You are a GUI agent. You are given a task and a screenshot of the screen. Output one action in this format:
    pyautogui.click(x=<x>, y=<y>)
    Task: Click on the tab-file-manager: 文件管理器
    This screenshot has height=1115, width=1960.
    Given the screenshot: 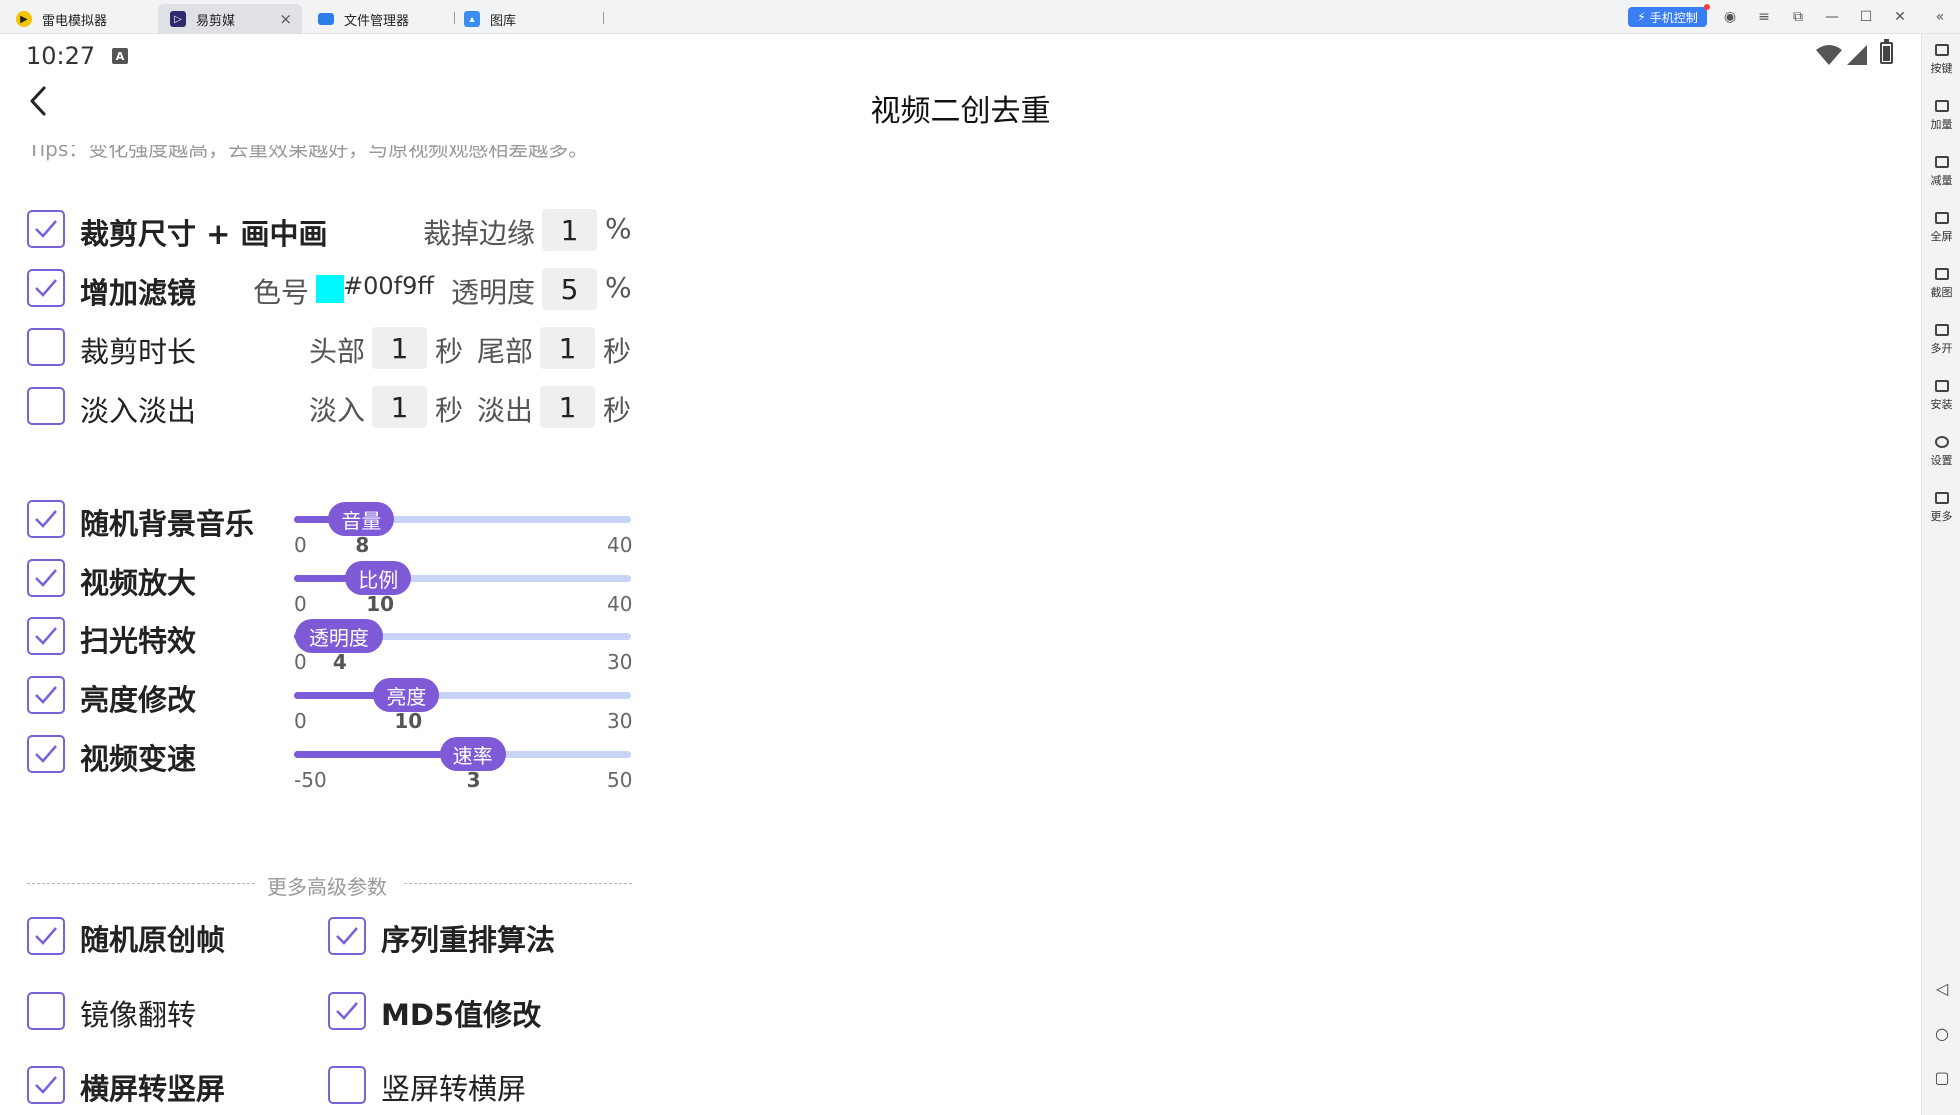 What is the action you would take?
    pyautogui.click(x=379, y=19)
    